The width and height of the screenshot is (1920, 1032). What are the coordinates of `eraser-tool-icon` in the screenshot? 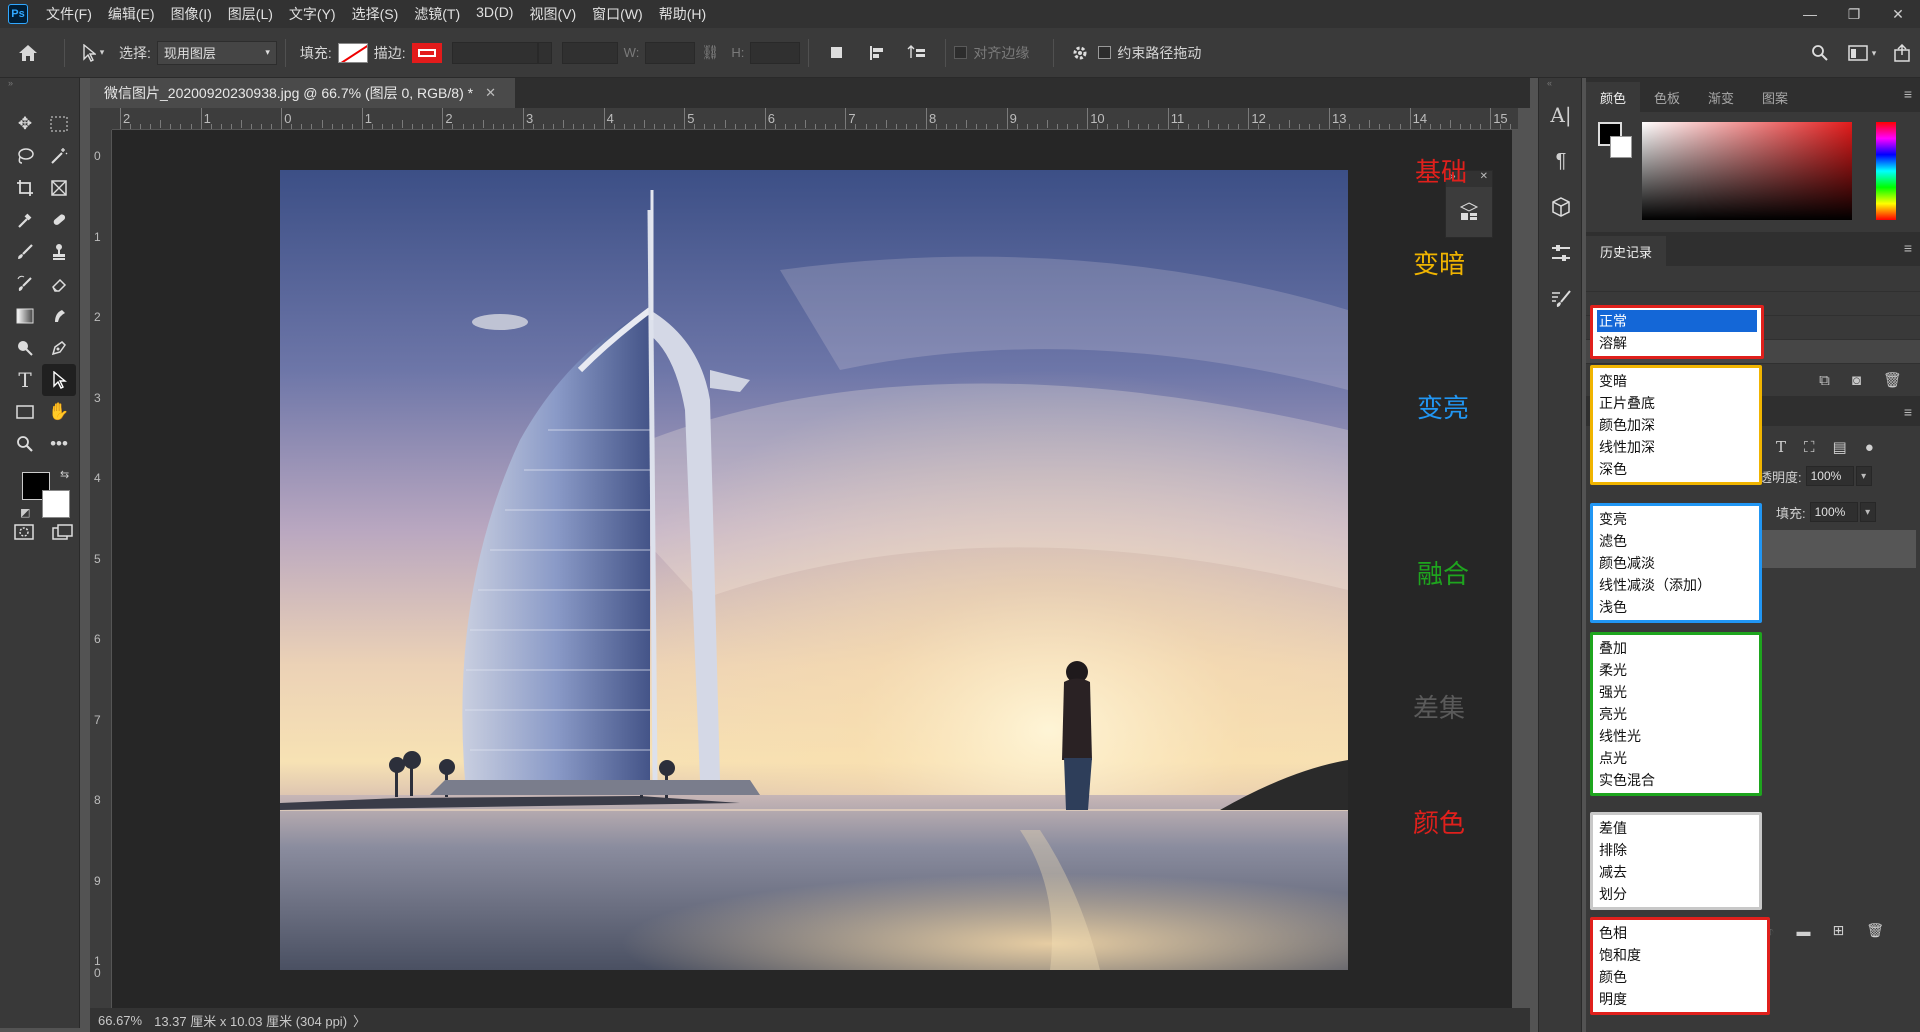 It's located at (59, 284).